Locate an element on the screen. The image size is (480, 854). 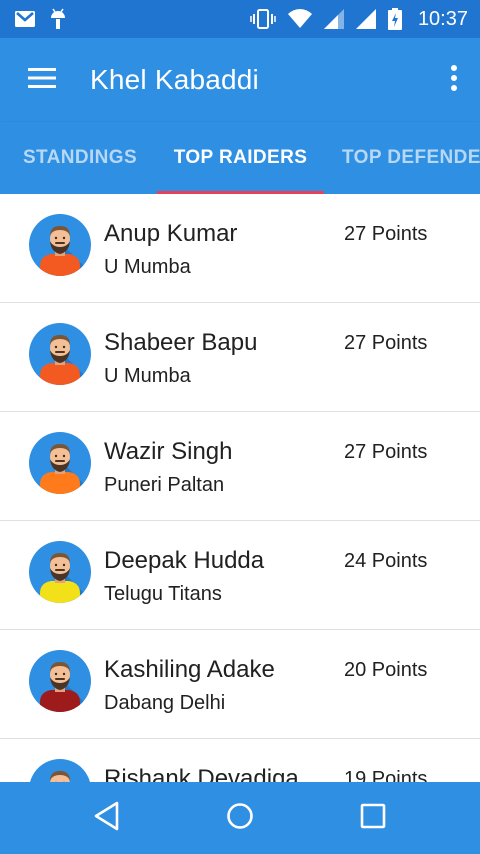
navigation-bar is located at coordinates (240, 818).